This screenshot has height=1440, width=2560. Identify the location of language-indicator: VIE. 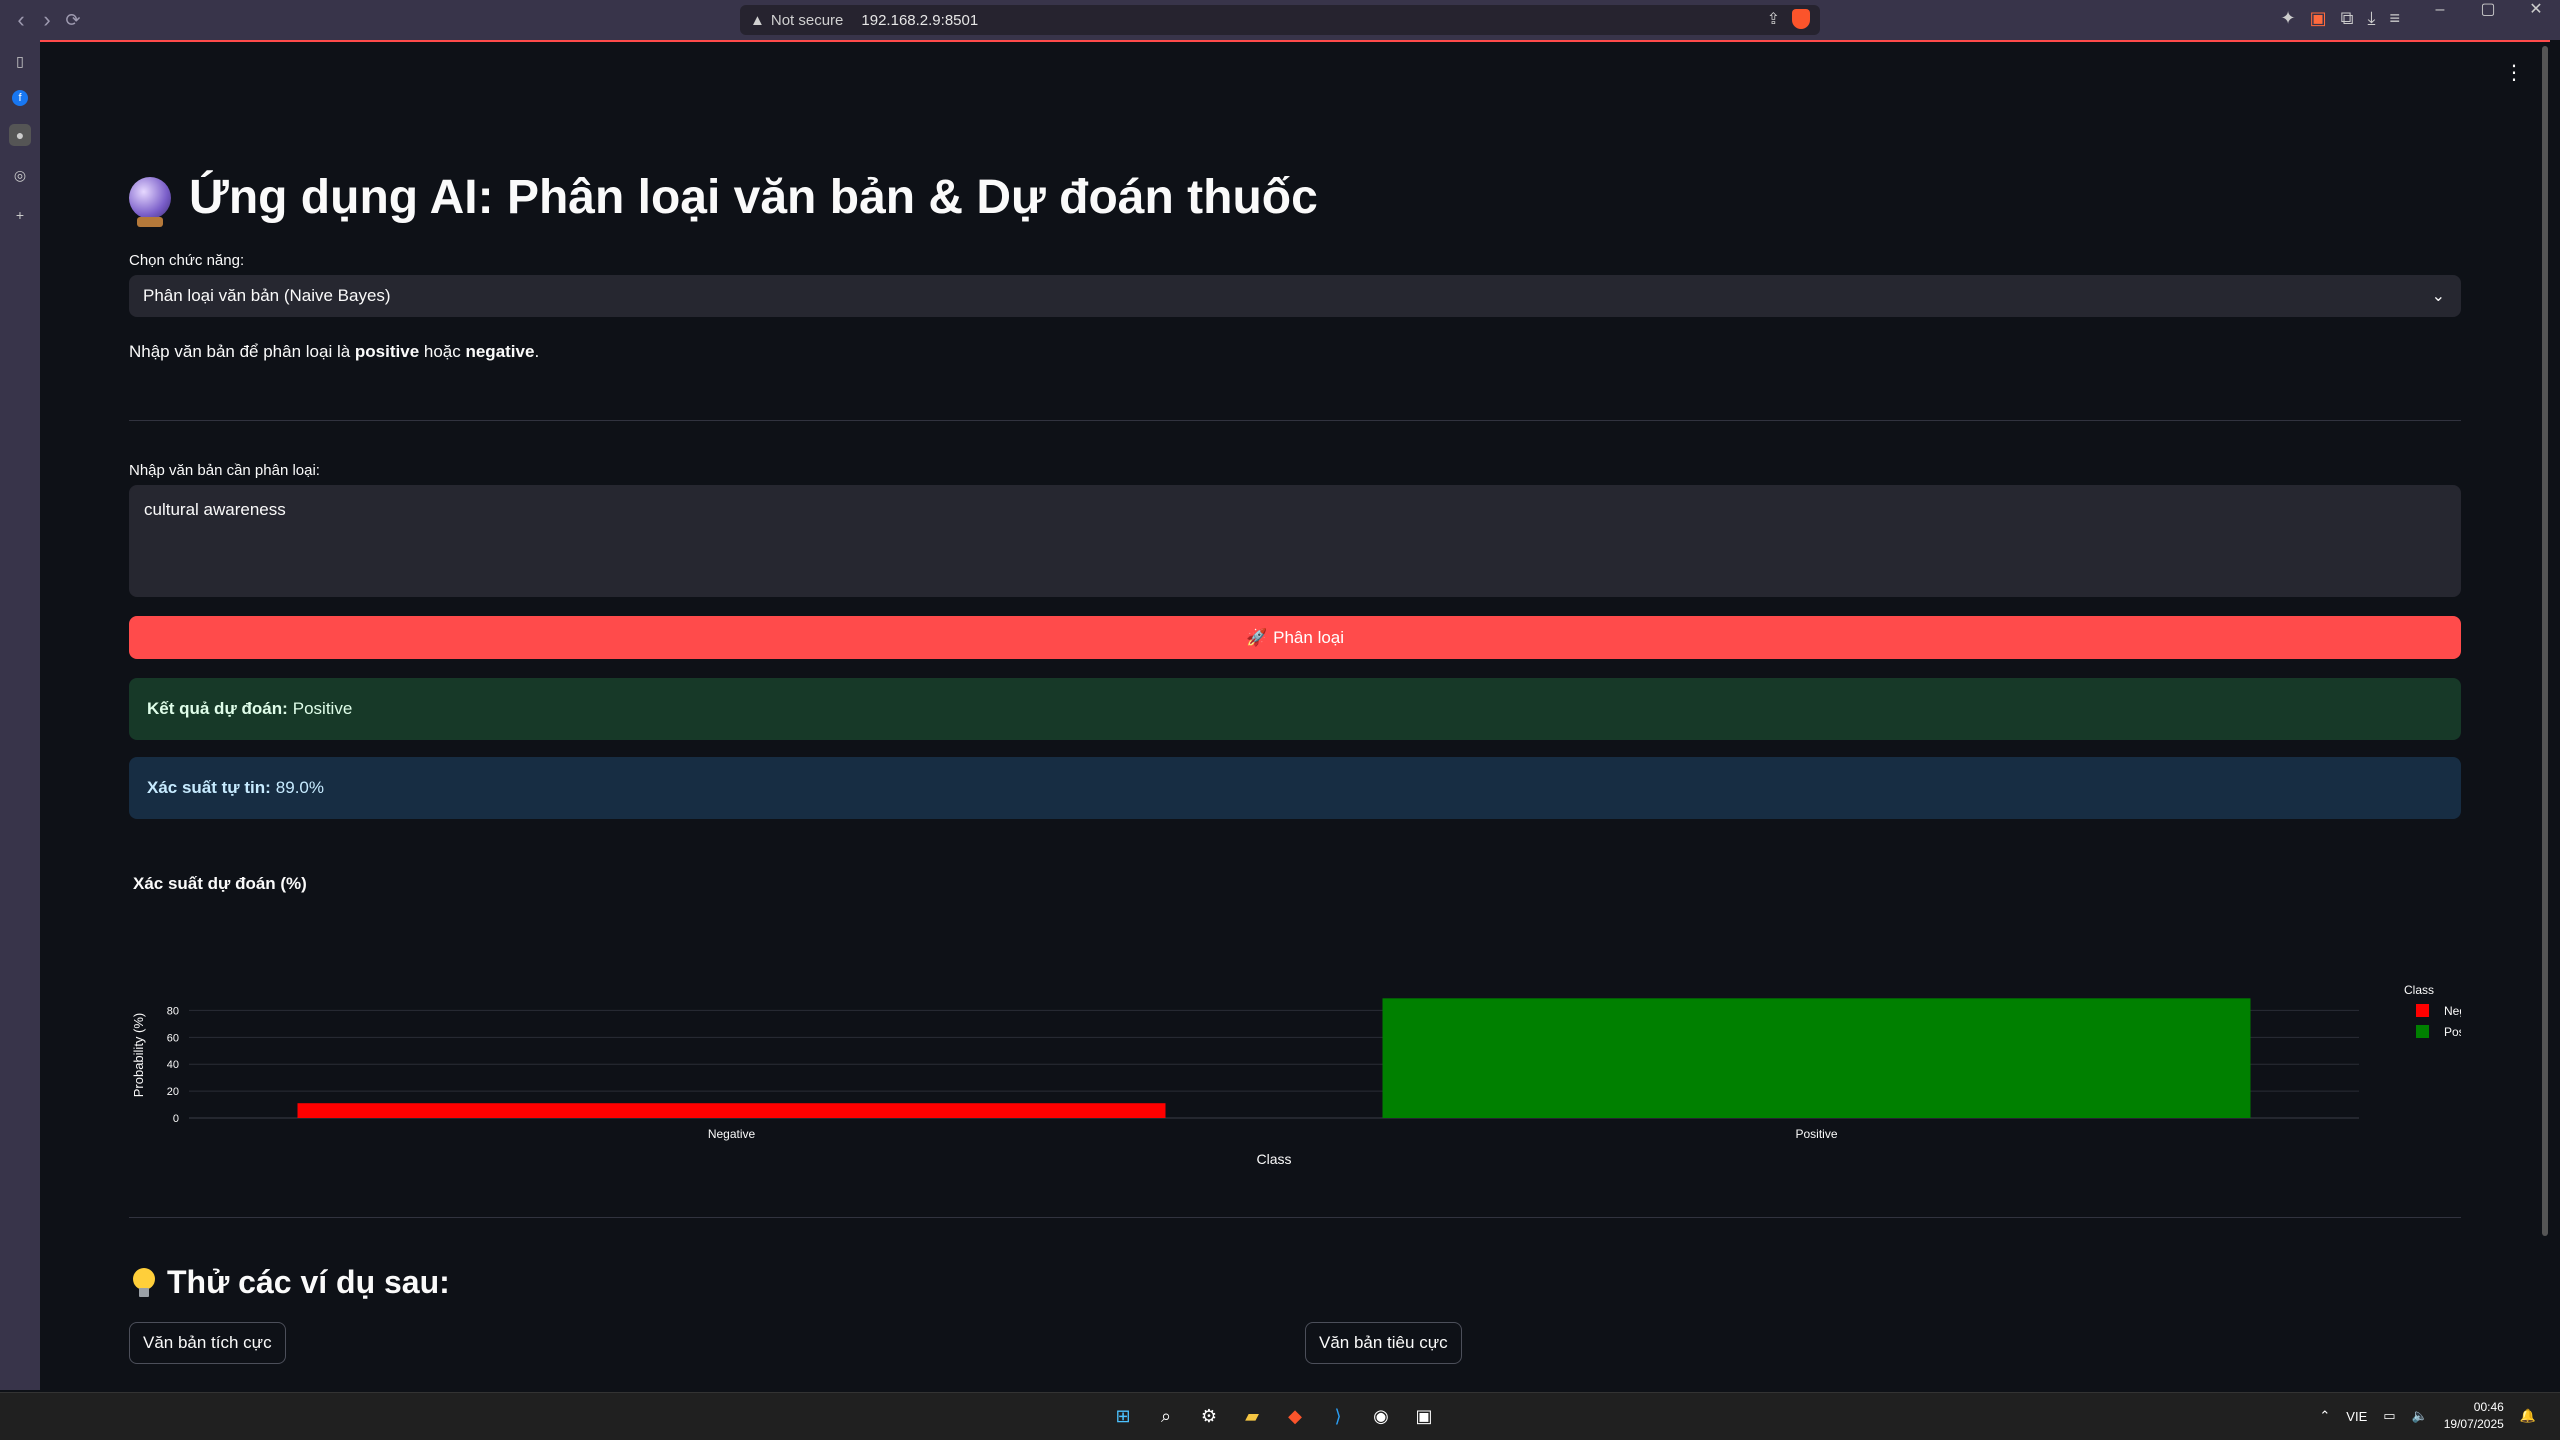
(2356, 1416).